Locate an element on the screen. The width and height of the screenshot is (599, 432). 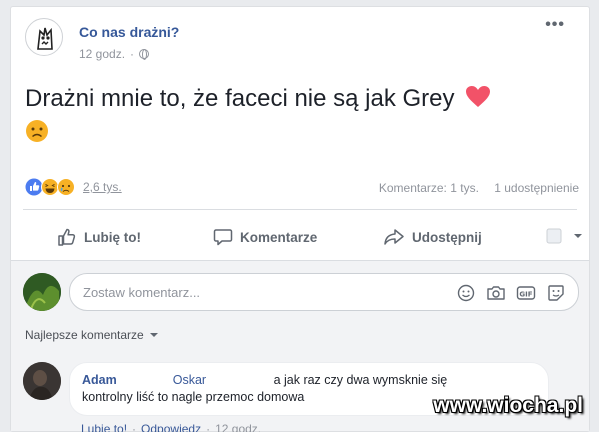
tagged-user: Oskar is located at coordinates (189, 380).